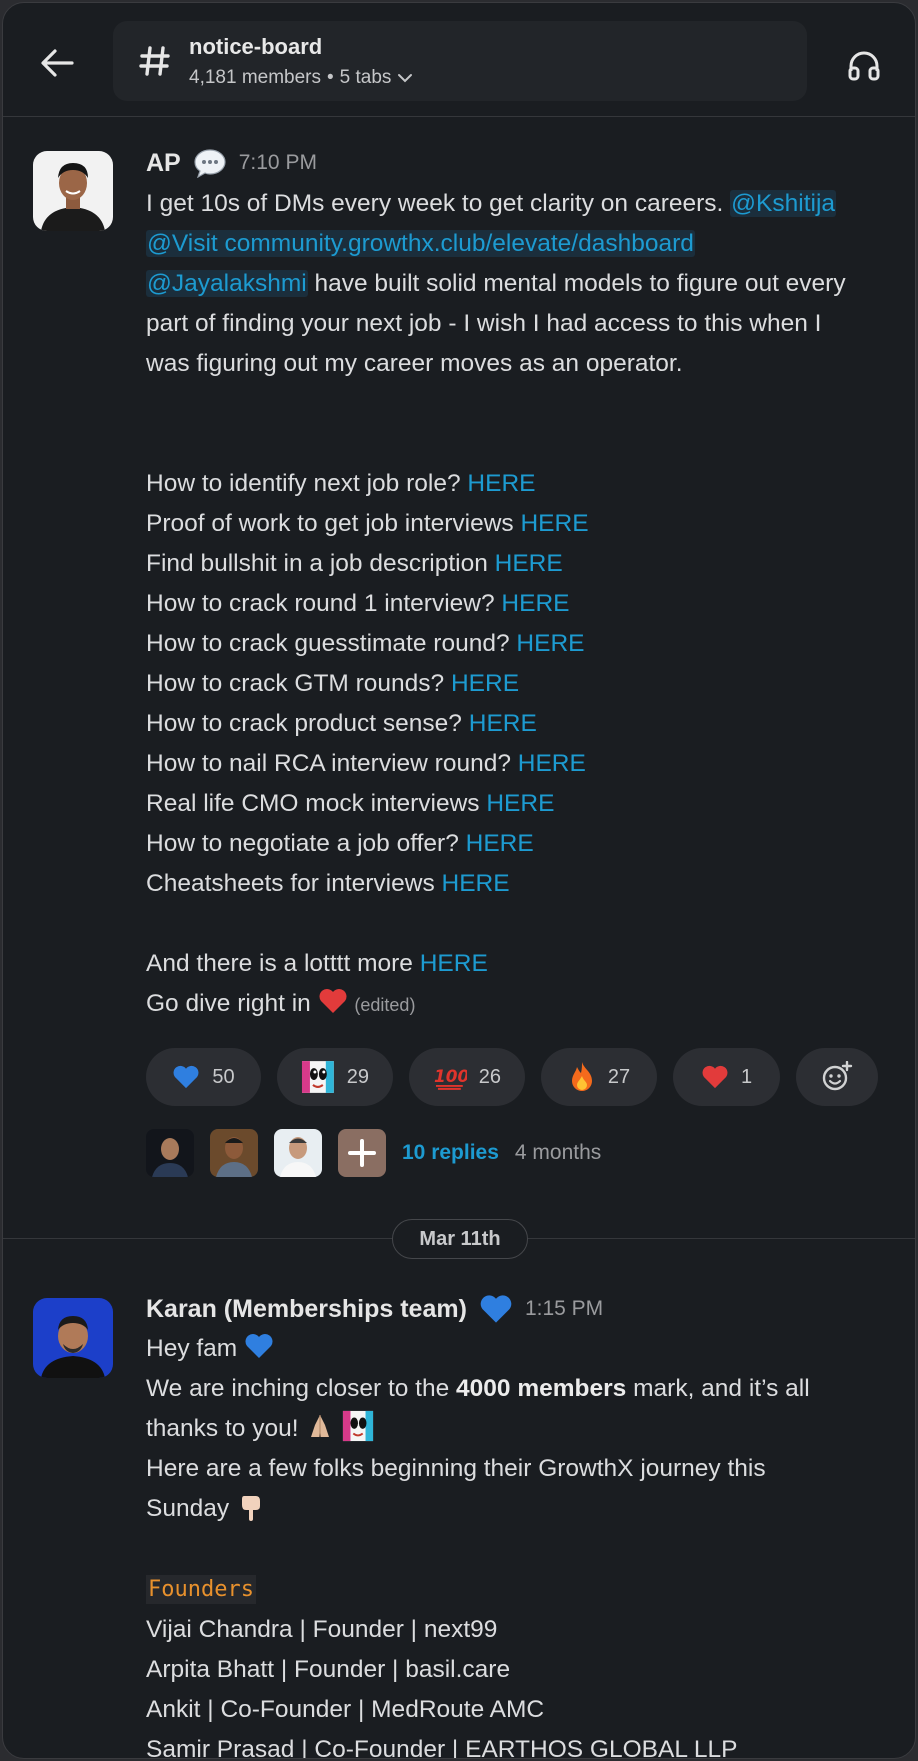 The width and height of the screenshot is (918, 1761). Describe the element at coordinates (460, 61) in the screenshot. I see `channel-info-button: notice-board 4,181 members • 5 tabs` at that location.